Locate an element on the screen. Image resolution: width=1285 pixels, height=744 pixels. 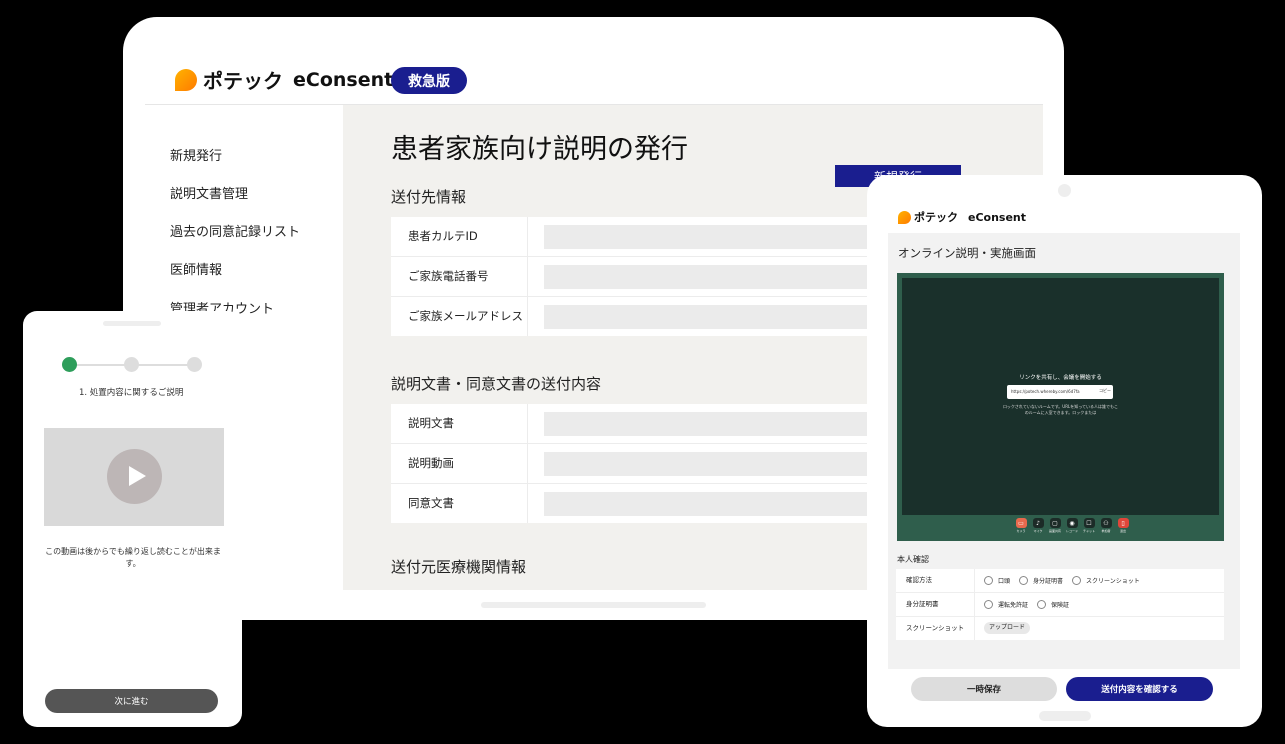
method-radio-group: 口頭 身分証明書 スクリーンショット is located at coordinates (1062, 580).